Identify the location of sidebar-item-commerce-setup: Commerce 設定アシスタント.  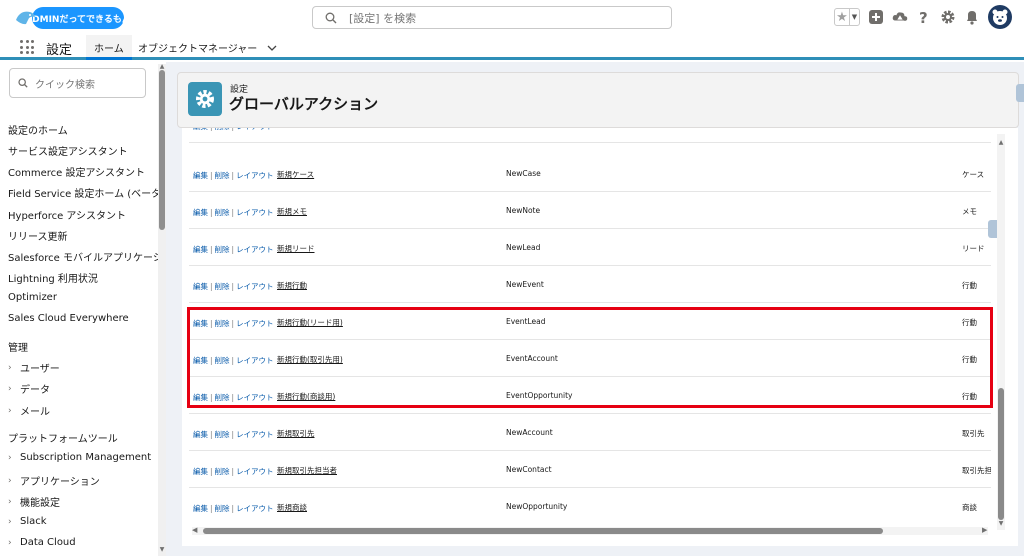
(76, 171).